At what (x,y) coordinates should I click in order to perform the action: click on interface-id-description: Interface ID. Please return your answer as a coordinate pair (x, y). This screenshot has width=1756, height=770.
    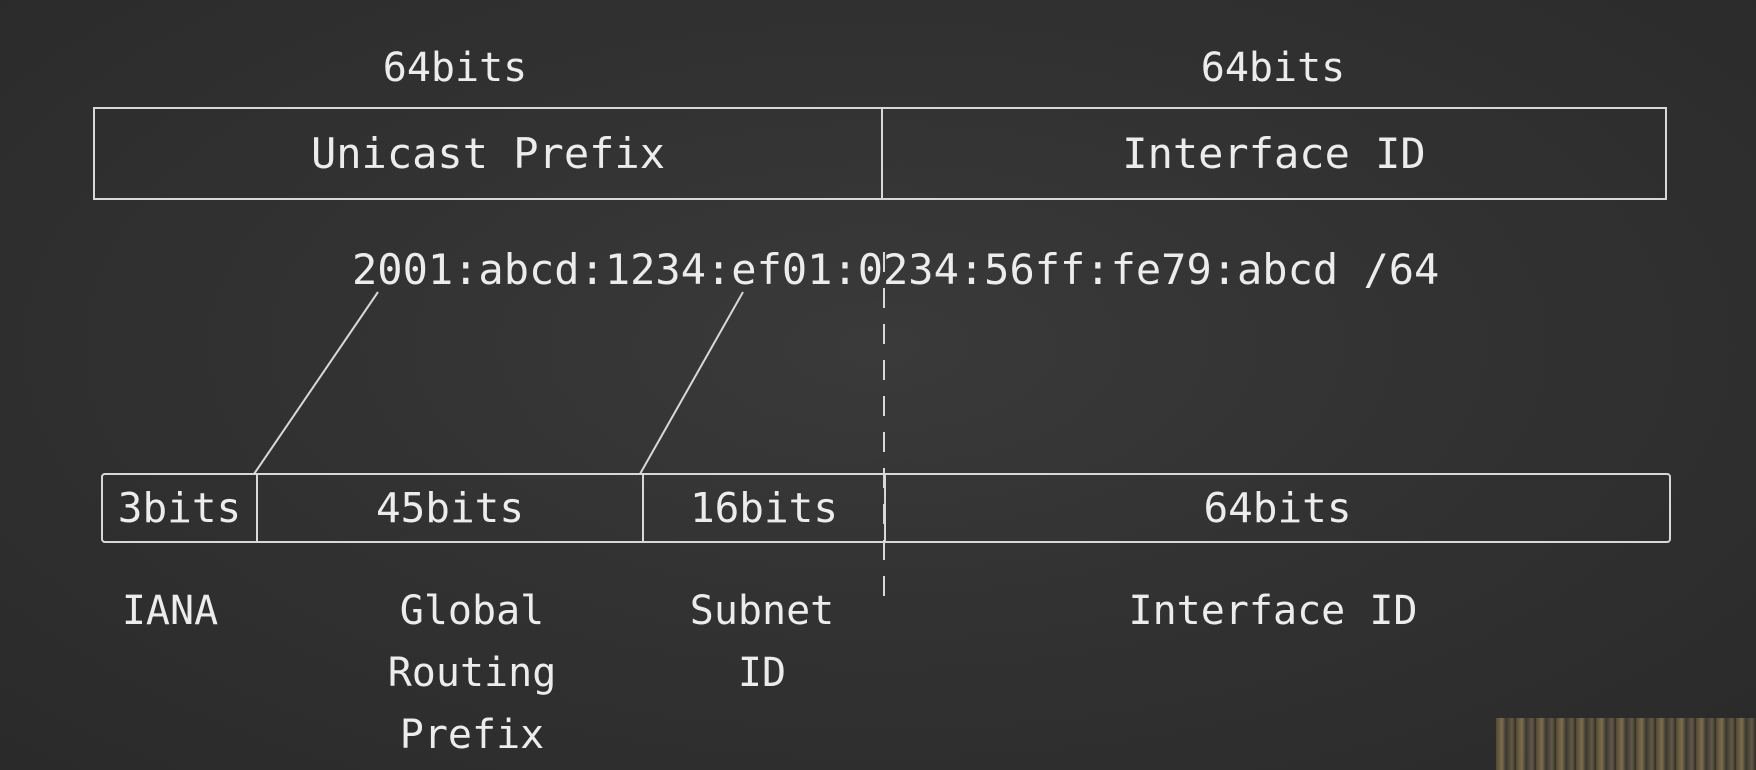
    Looking at the image, I should click on (1273, 611).